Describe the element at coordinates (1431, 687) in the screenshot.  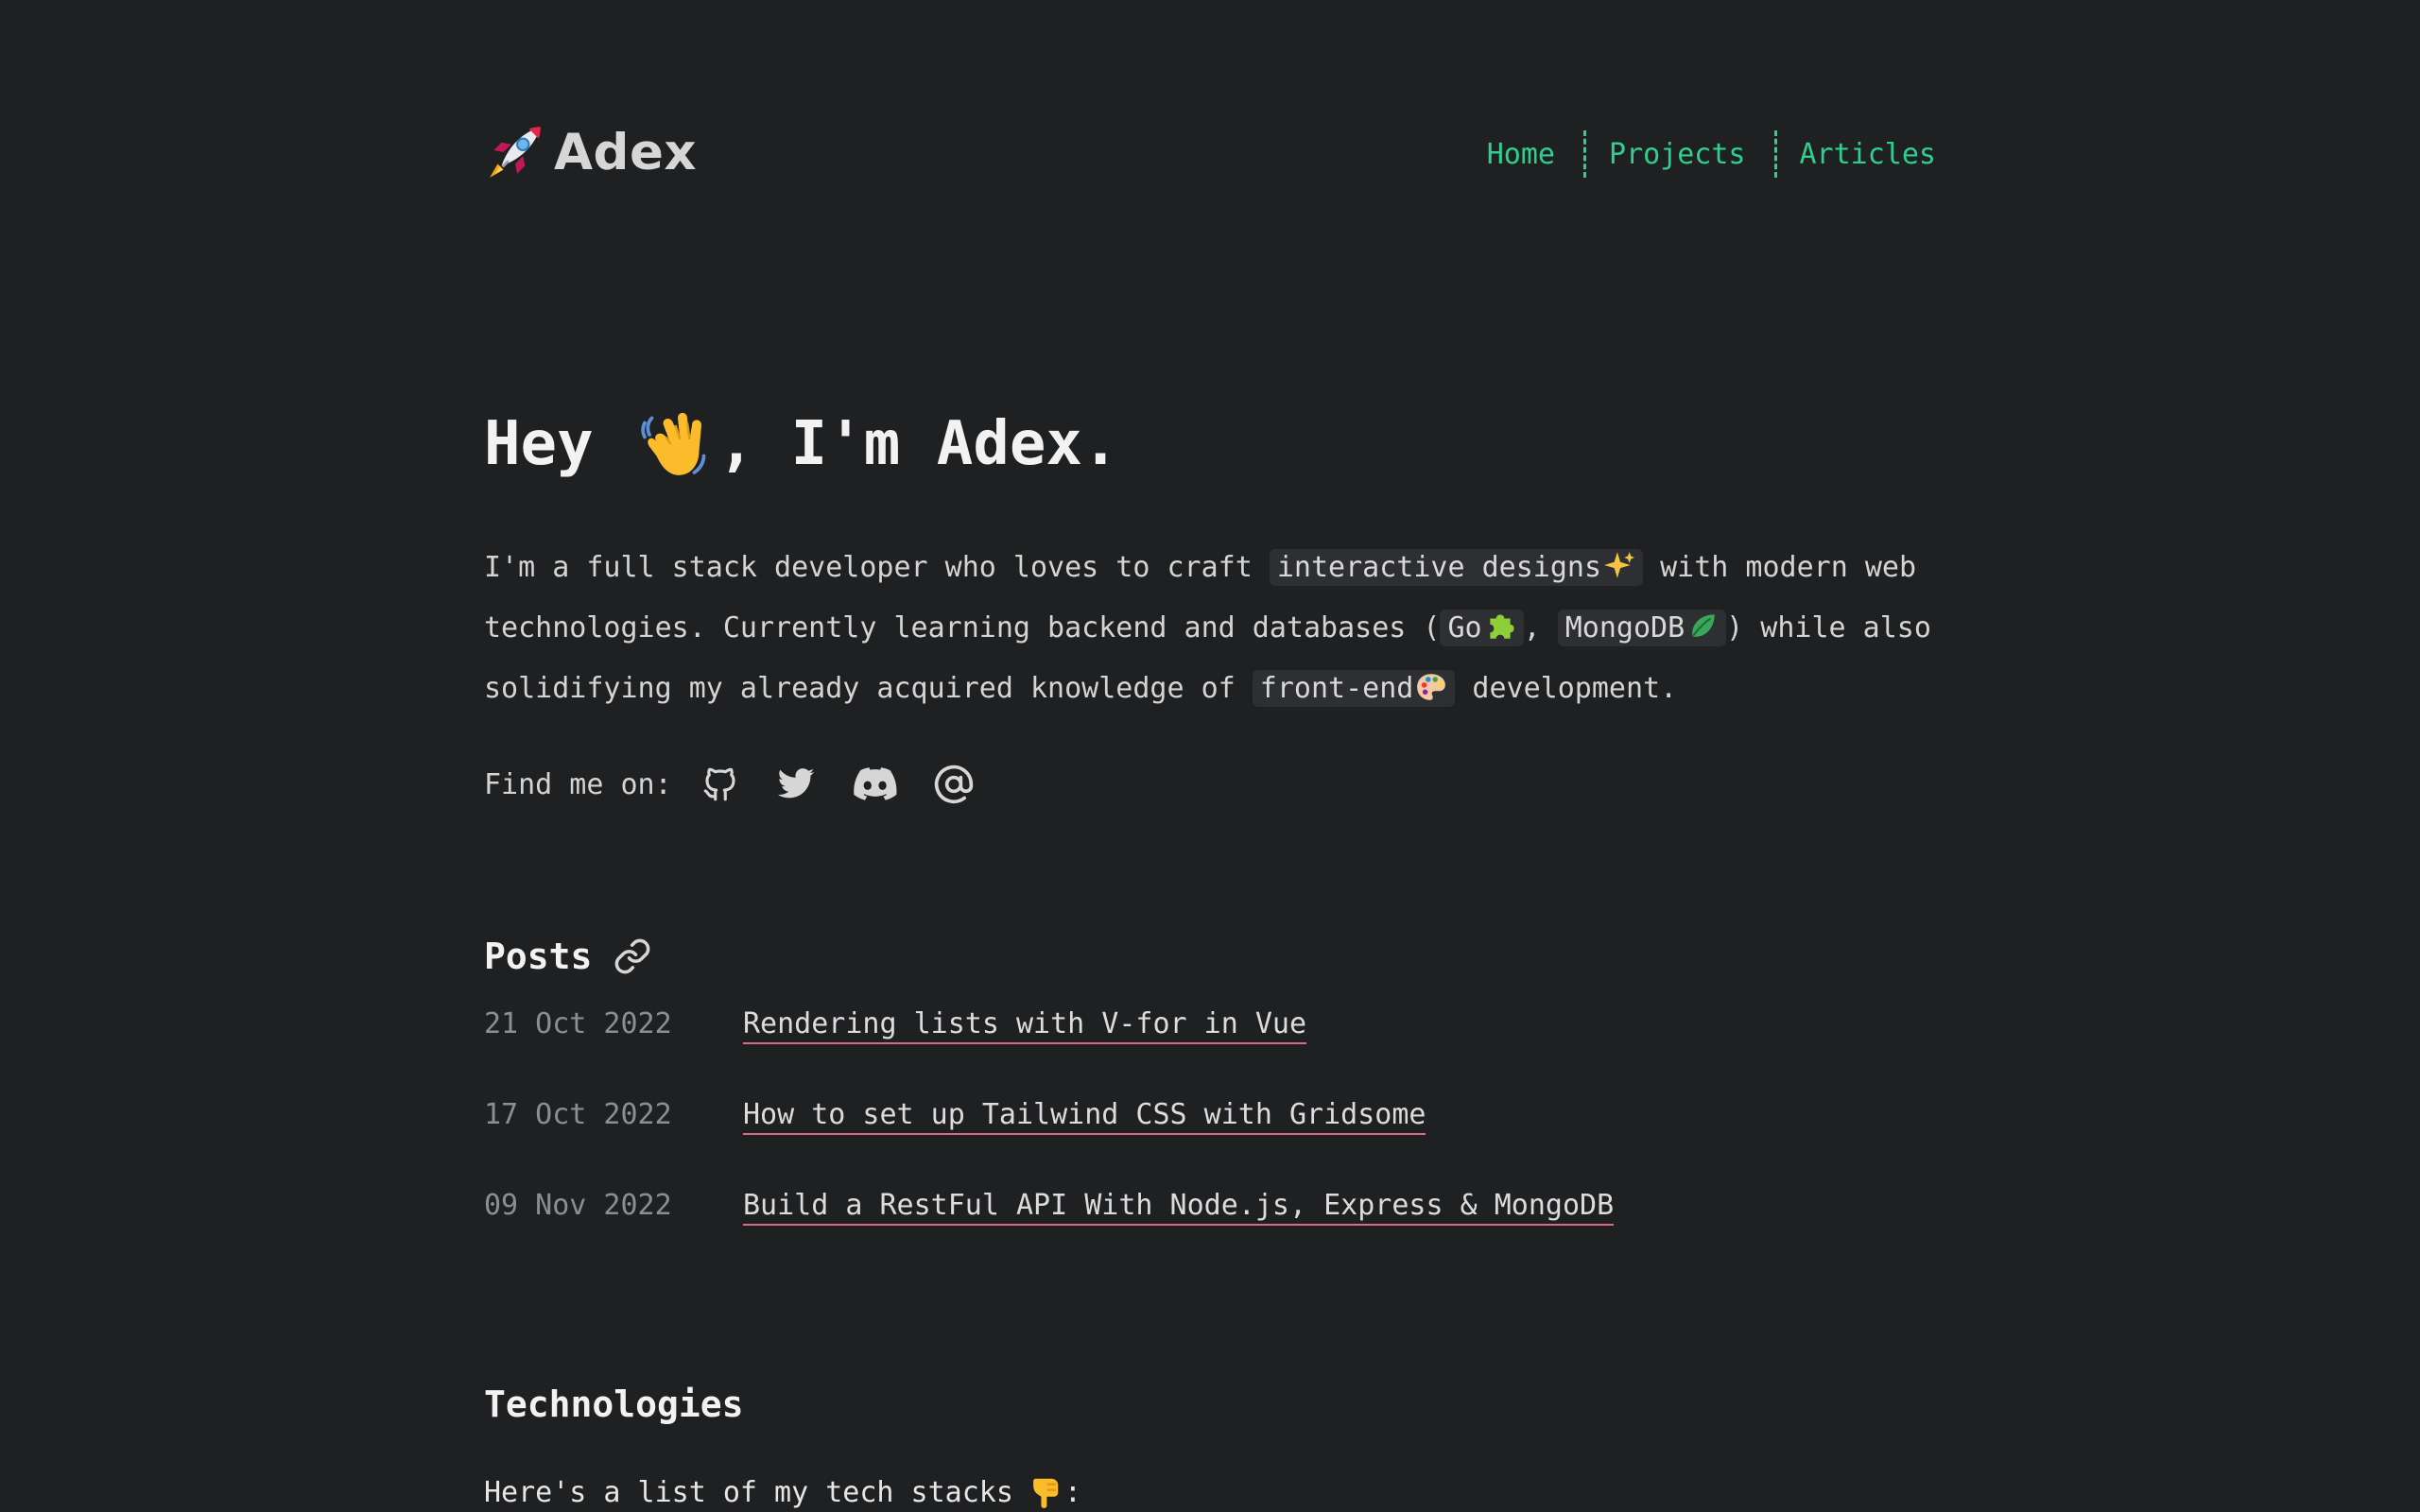
I see `palette-icon` at that location.